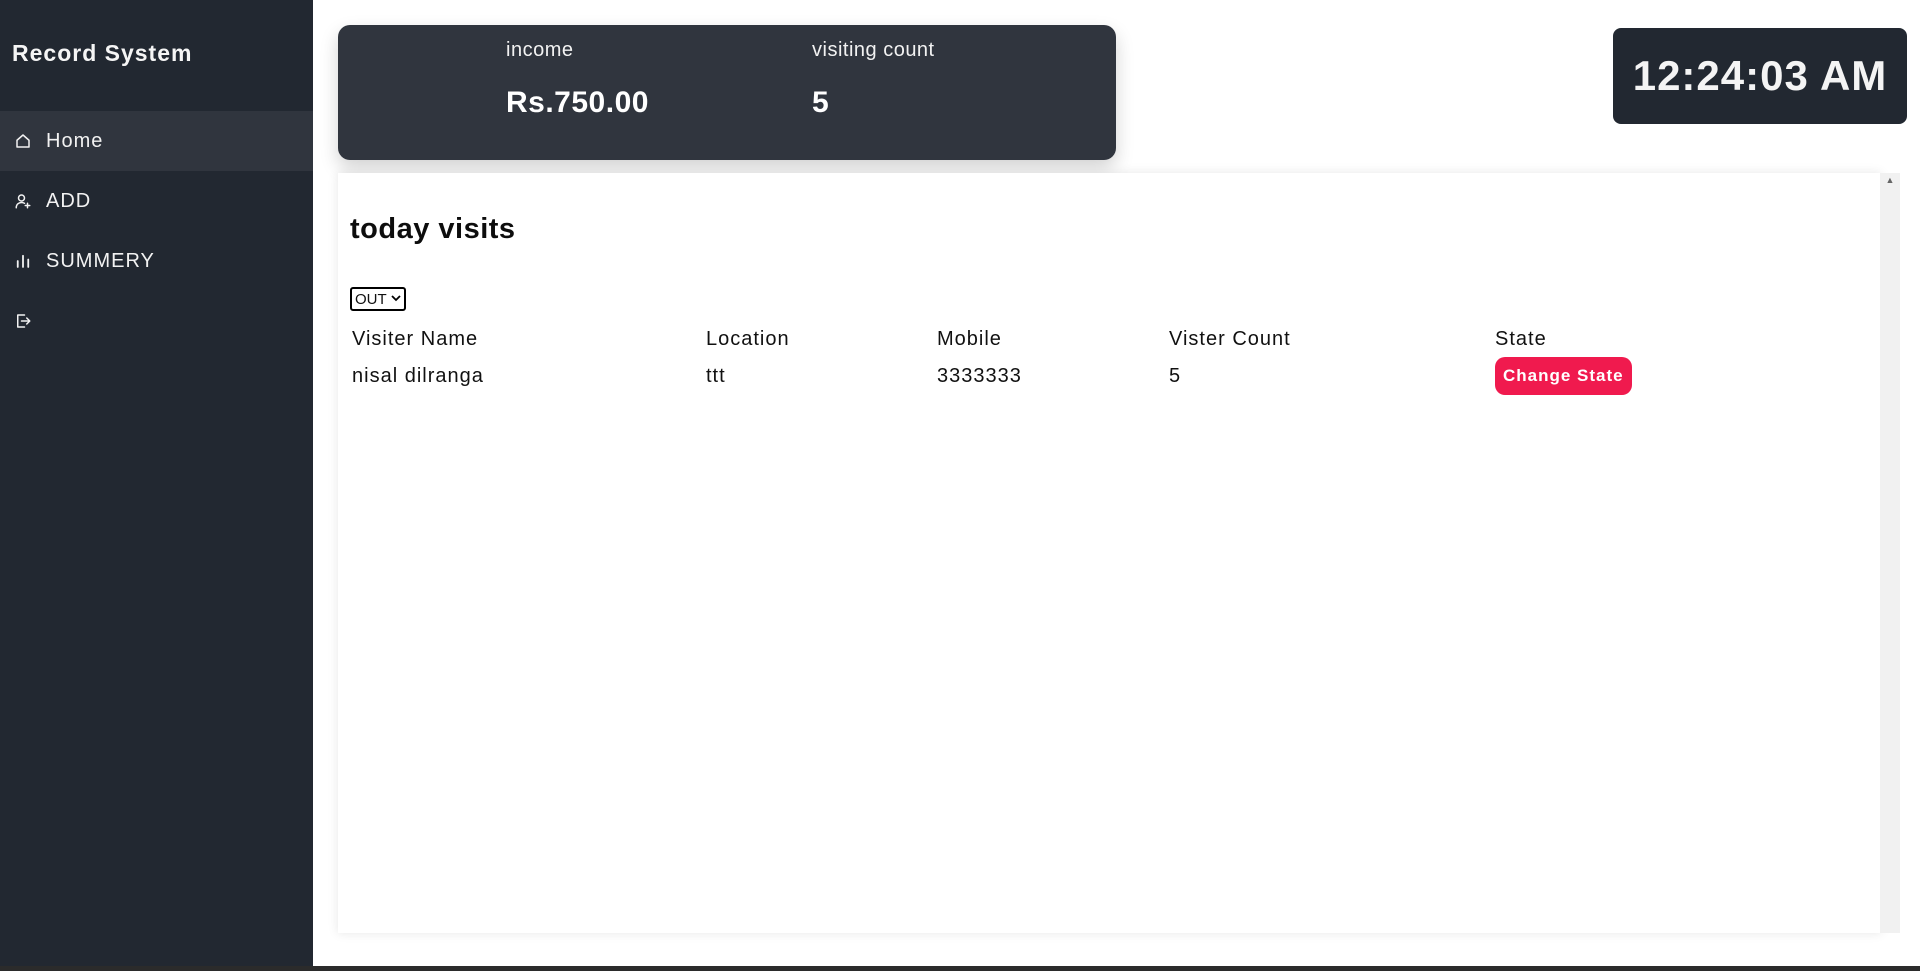  Describe the element at coordinates (156, 141) in the screenshot. I see `sidebar-item-home: Home` at that location.